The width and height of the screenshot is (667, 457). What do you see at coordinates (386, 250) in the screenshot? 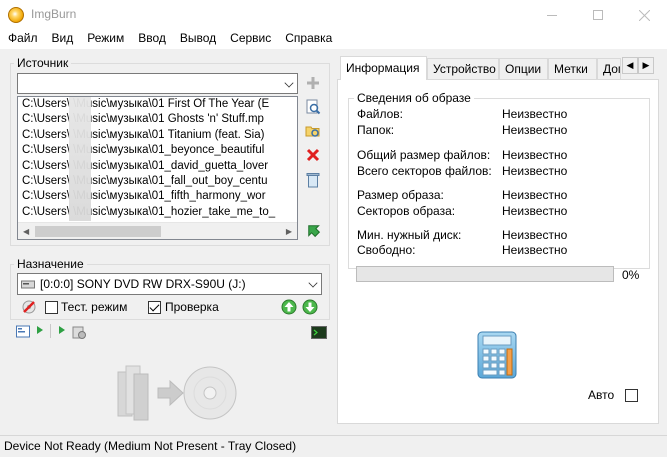
I see `free-space-label: Свободно:` at bounding box center [386, 250].